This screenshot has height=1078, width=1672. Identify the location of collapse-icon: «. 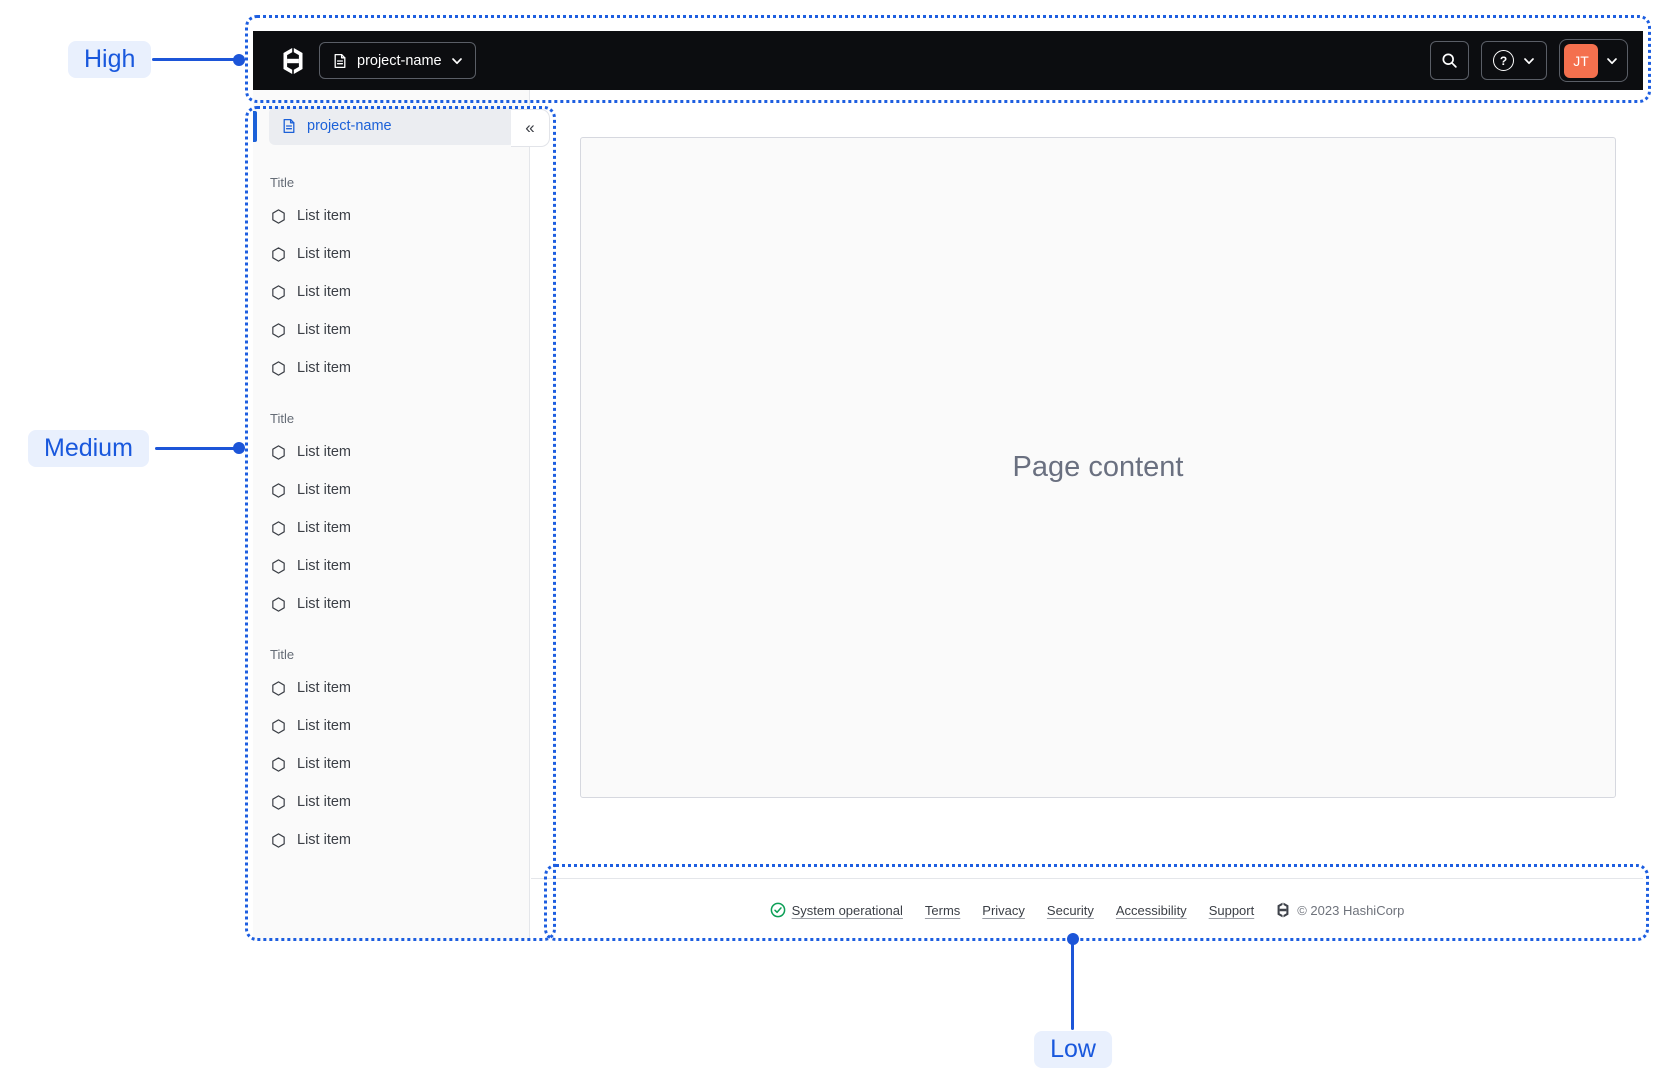
(530, 127).